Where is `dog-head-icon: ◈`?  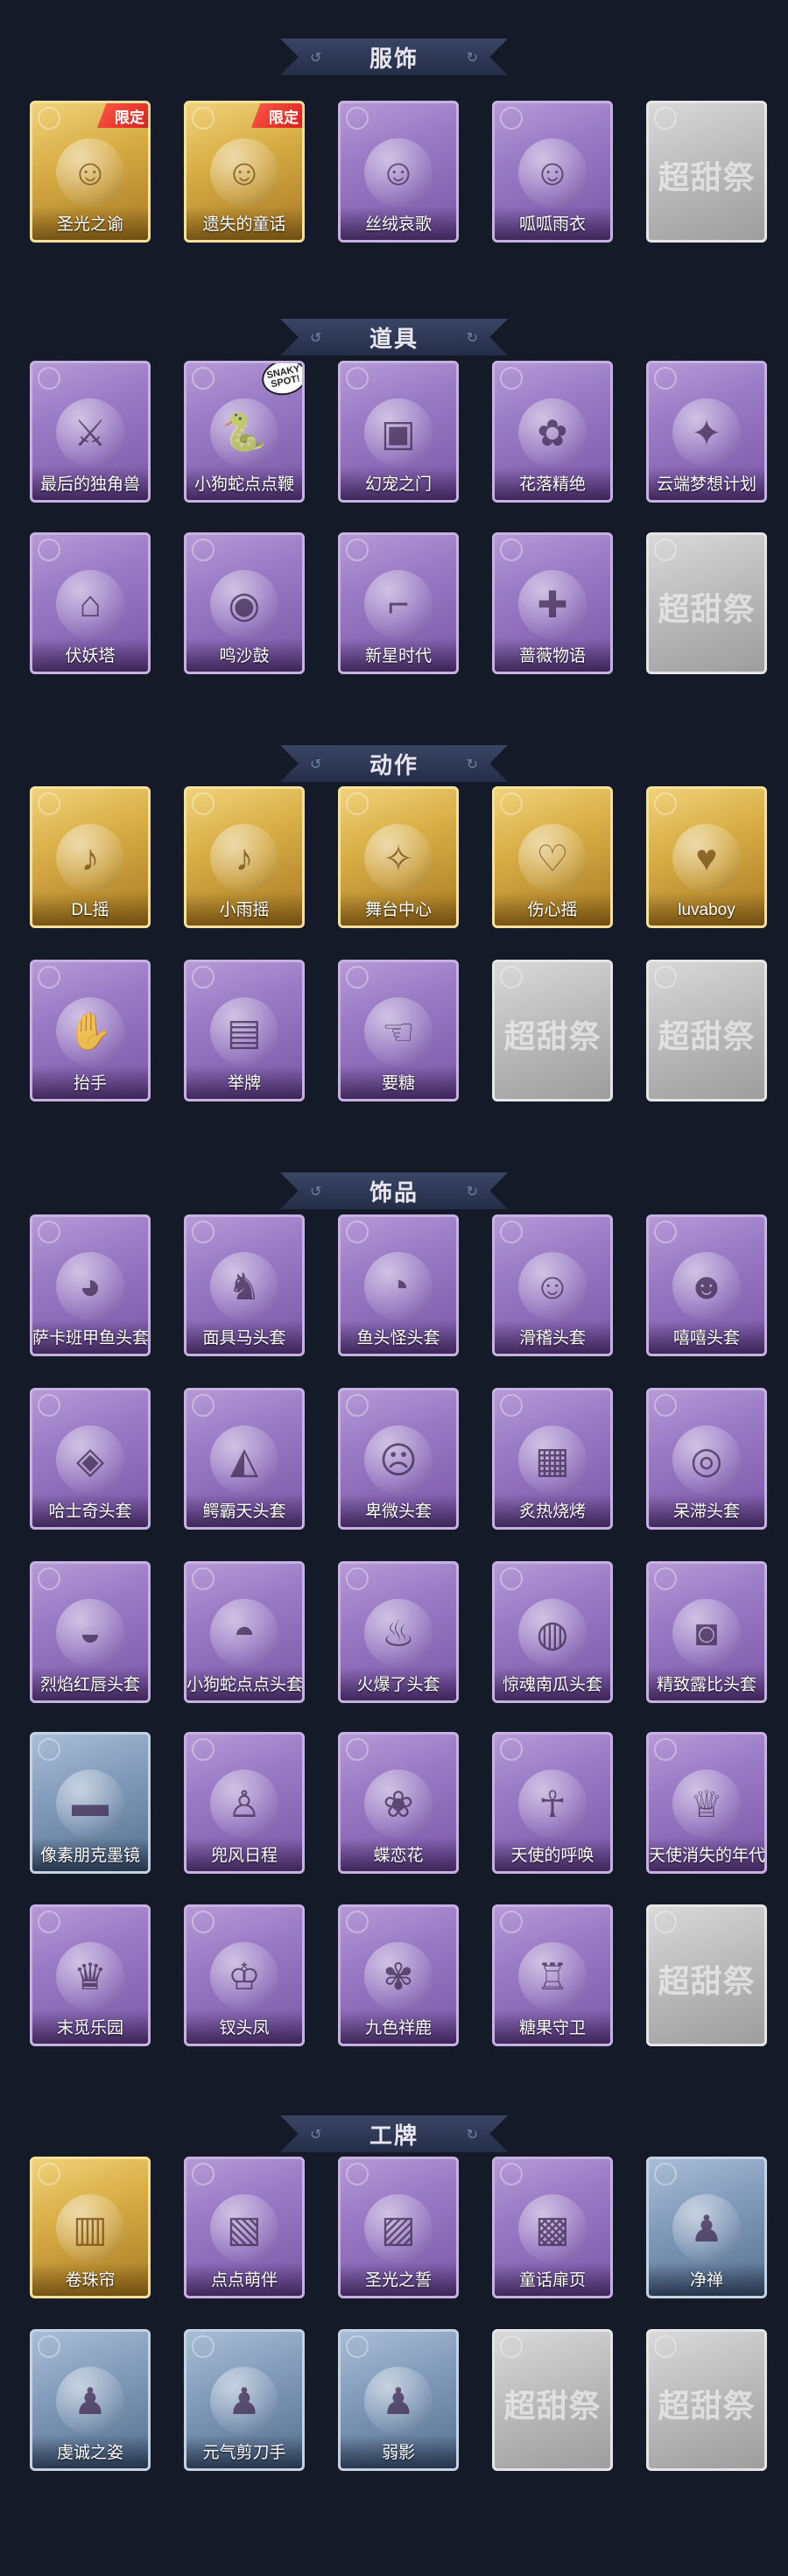
dog-head-icon: ◈ is located at coordinates (90, 1459).